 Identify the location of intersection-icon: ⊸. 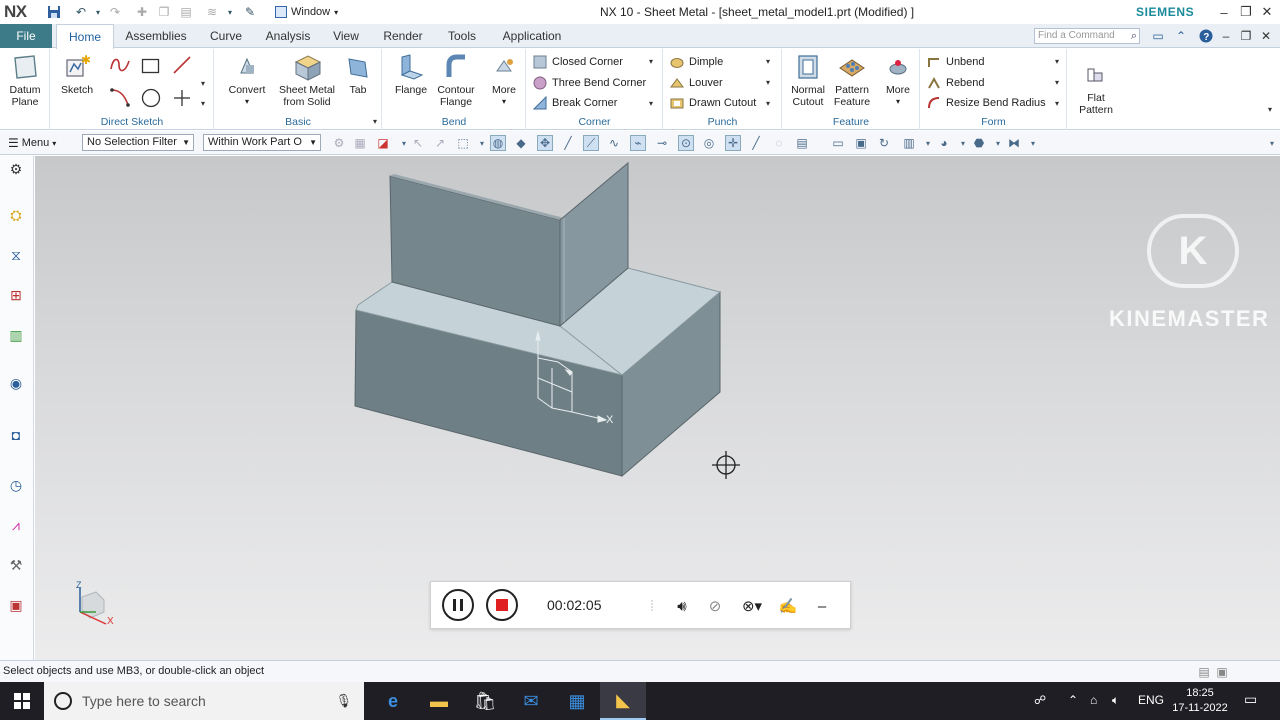
(662, 143).